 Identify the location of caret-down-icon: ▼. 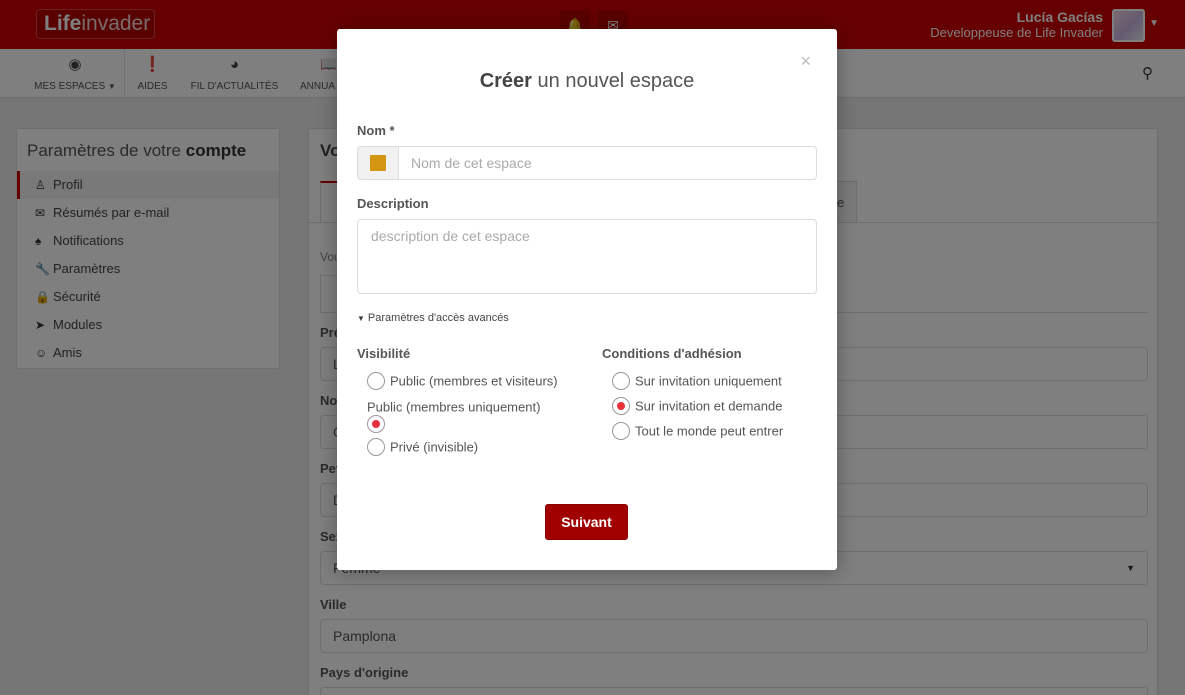
(361, 318).